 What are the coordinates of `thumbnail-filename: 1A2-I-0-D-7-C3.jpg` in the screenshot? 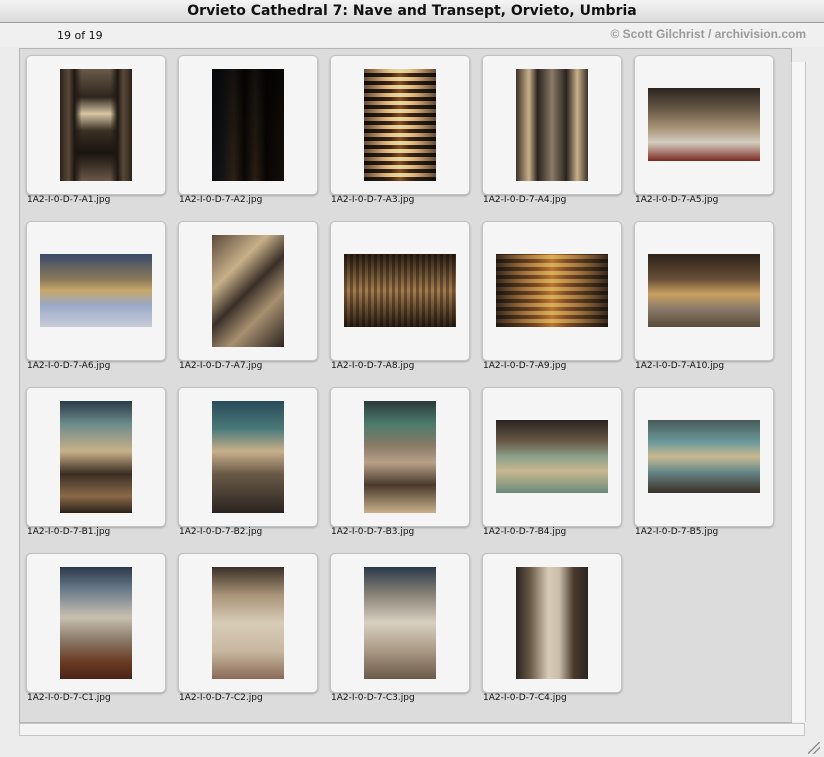 It's located at (373, 698).